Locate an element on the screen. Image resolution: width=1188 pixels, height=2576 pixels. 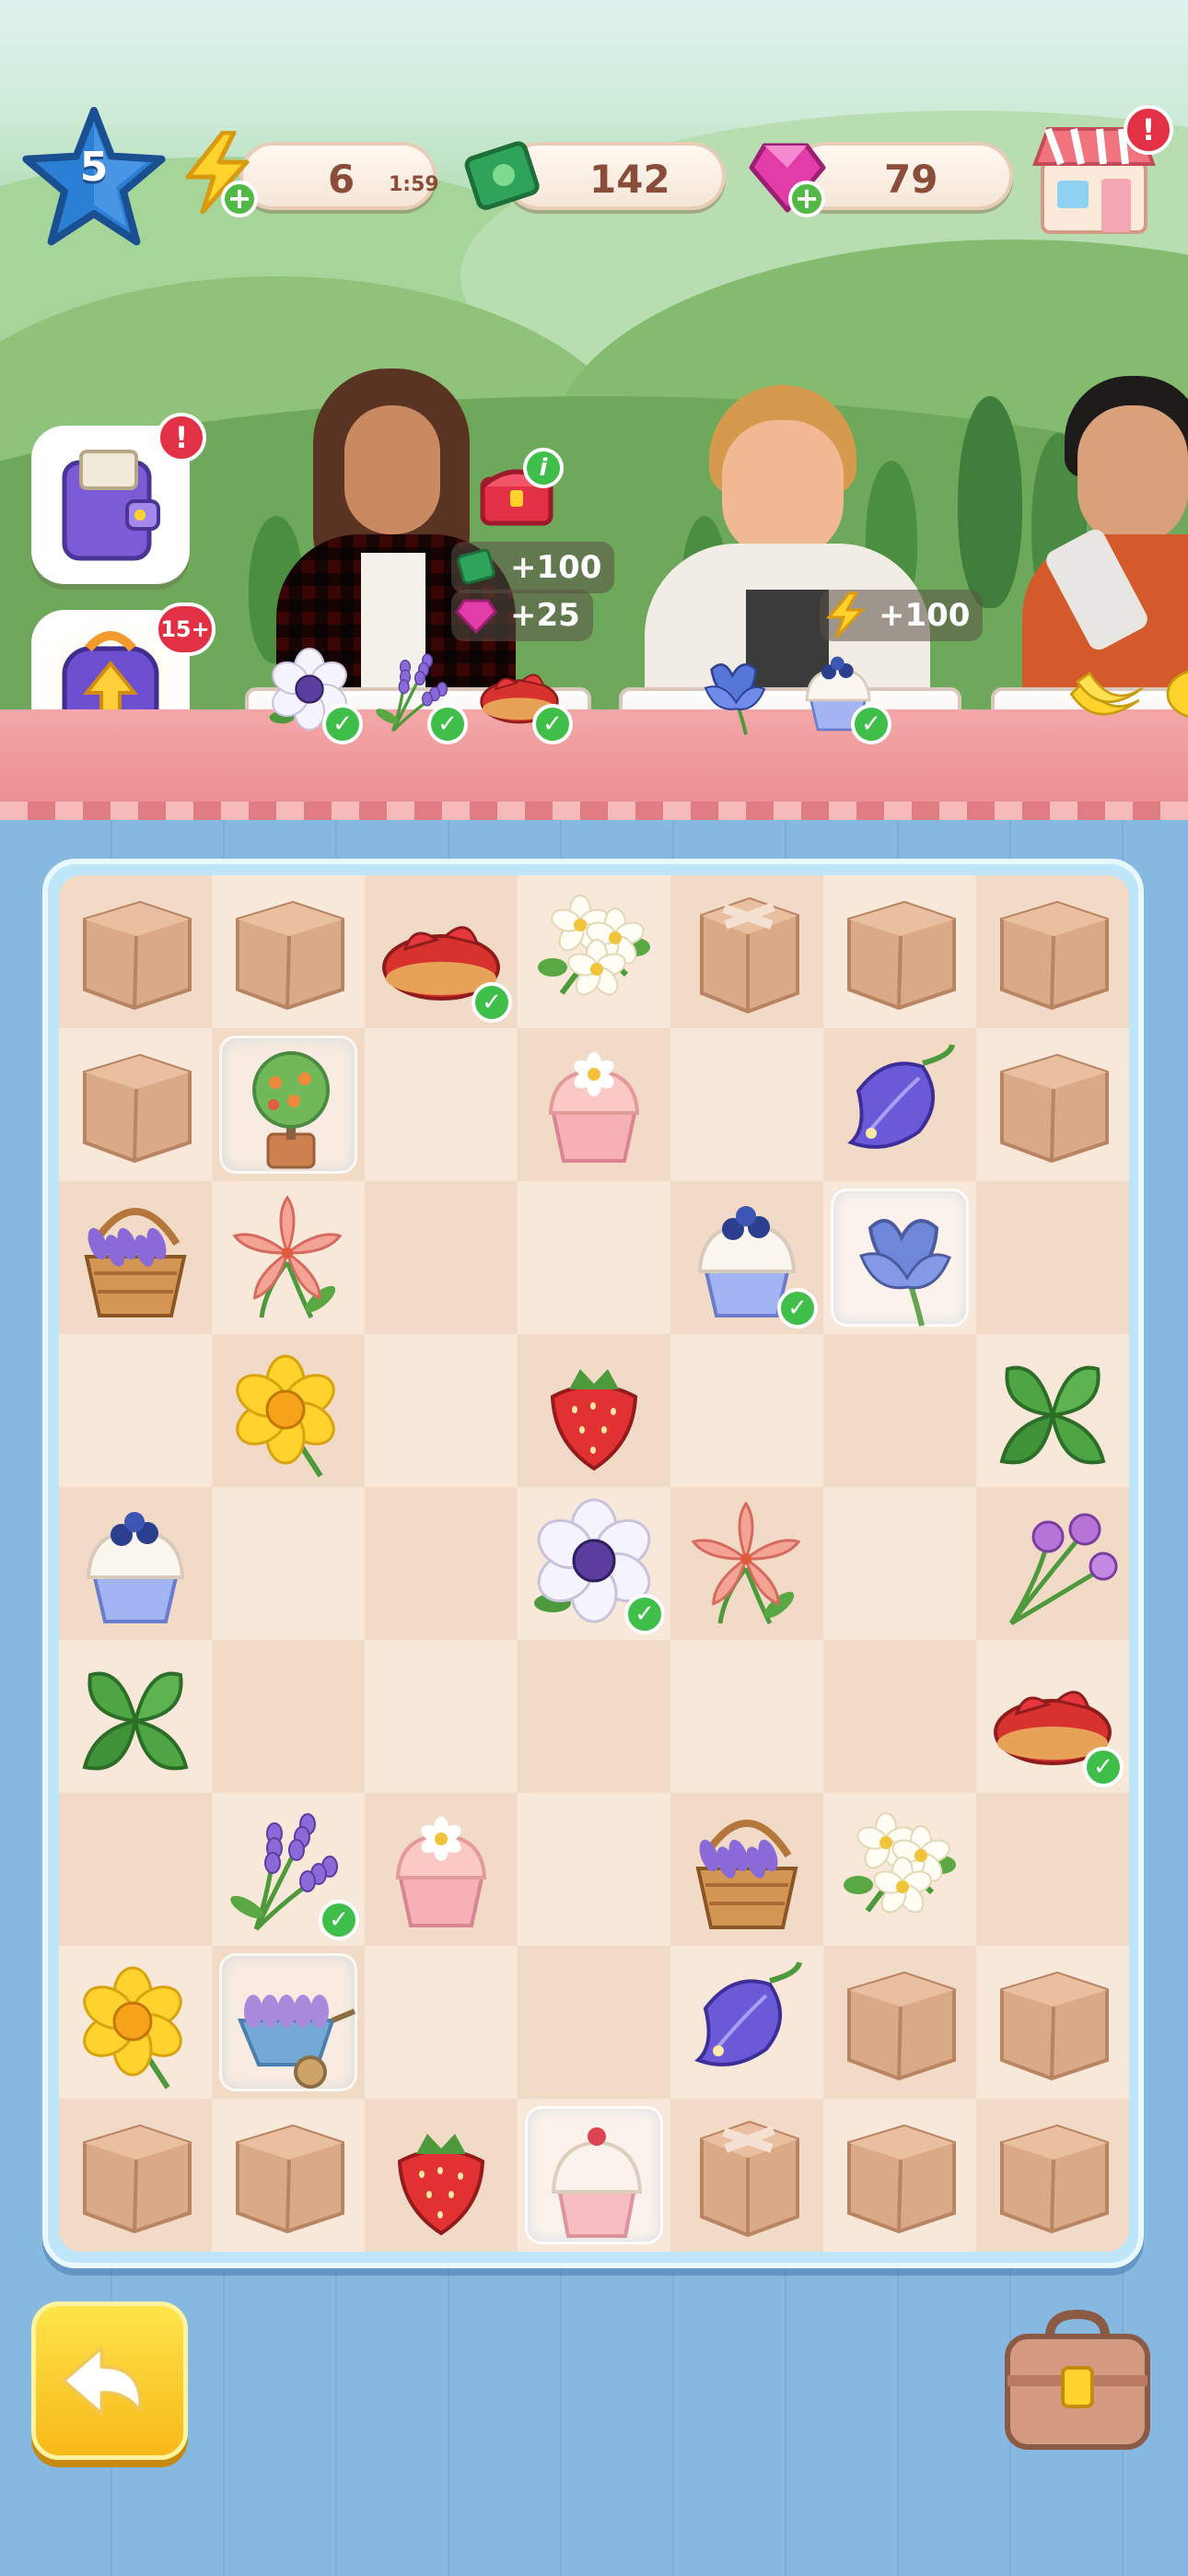
energy-counter: 6 1:59 is located at coordinates (339, 176).